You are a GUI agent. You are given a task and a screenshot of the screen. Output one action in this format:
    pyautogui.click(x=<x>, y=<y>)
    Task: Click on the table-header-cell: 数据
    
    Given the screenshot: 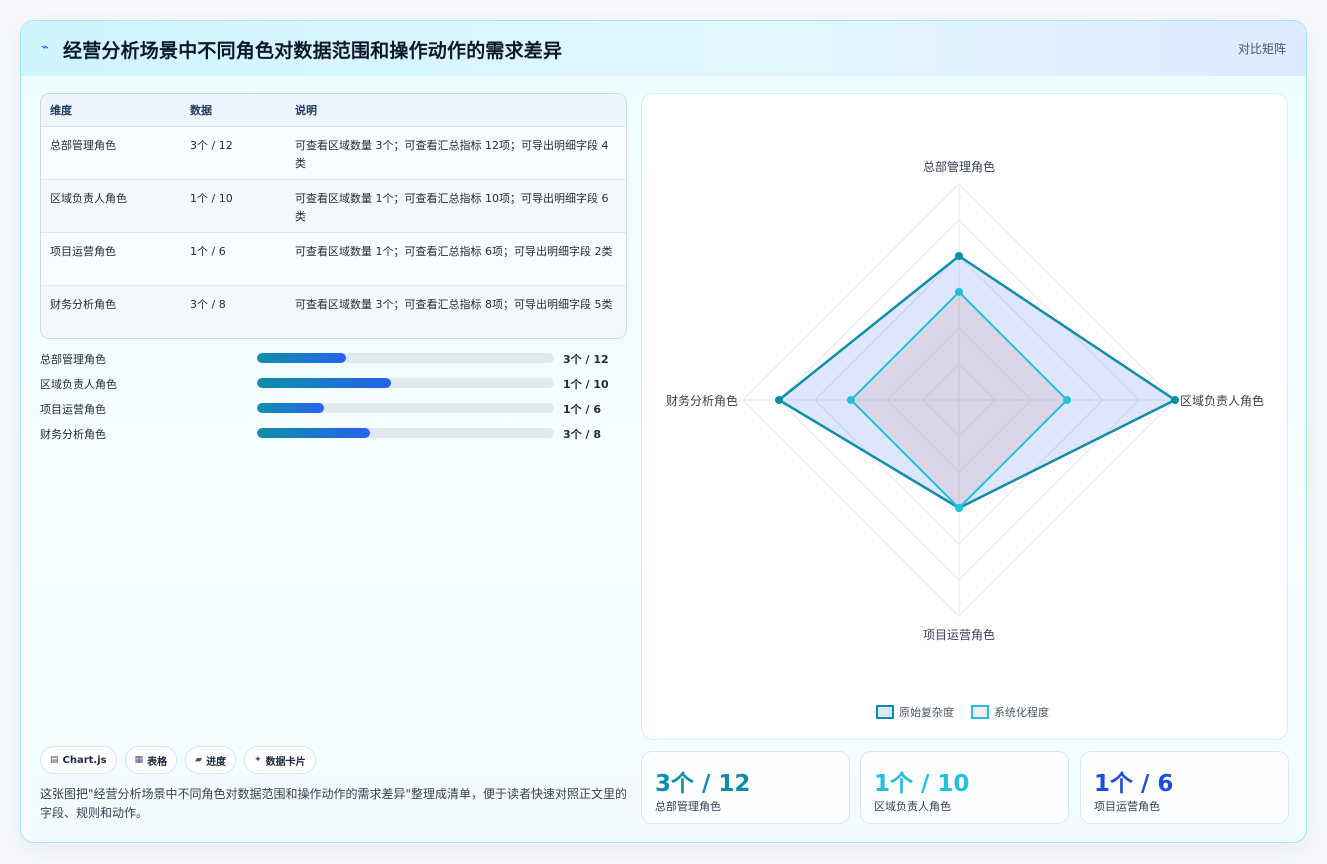 What is the action you would take?
    pyautogui.click(x=233, y=110)
    